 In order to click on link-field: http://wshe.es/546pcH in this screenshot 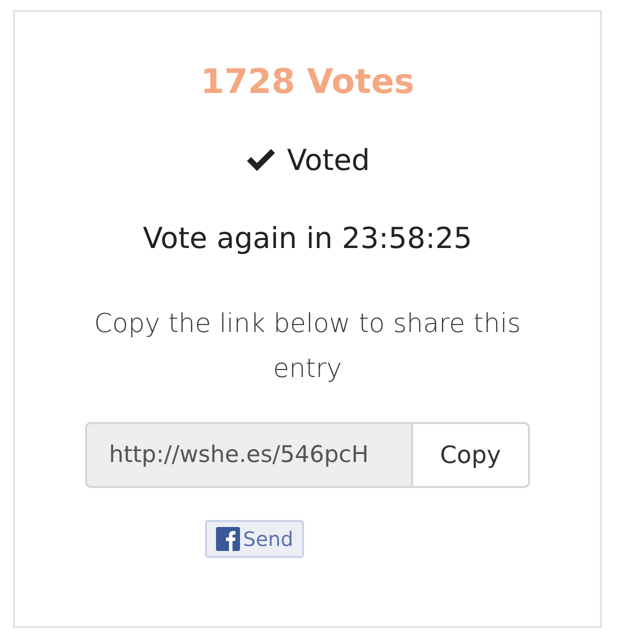, I will do `click(249, 455)`.